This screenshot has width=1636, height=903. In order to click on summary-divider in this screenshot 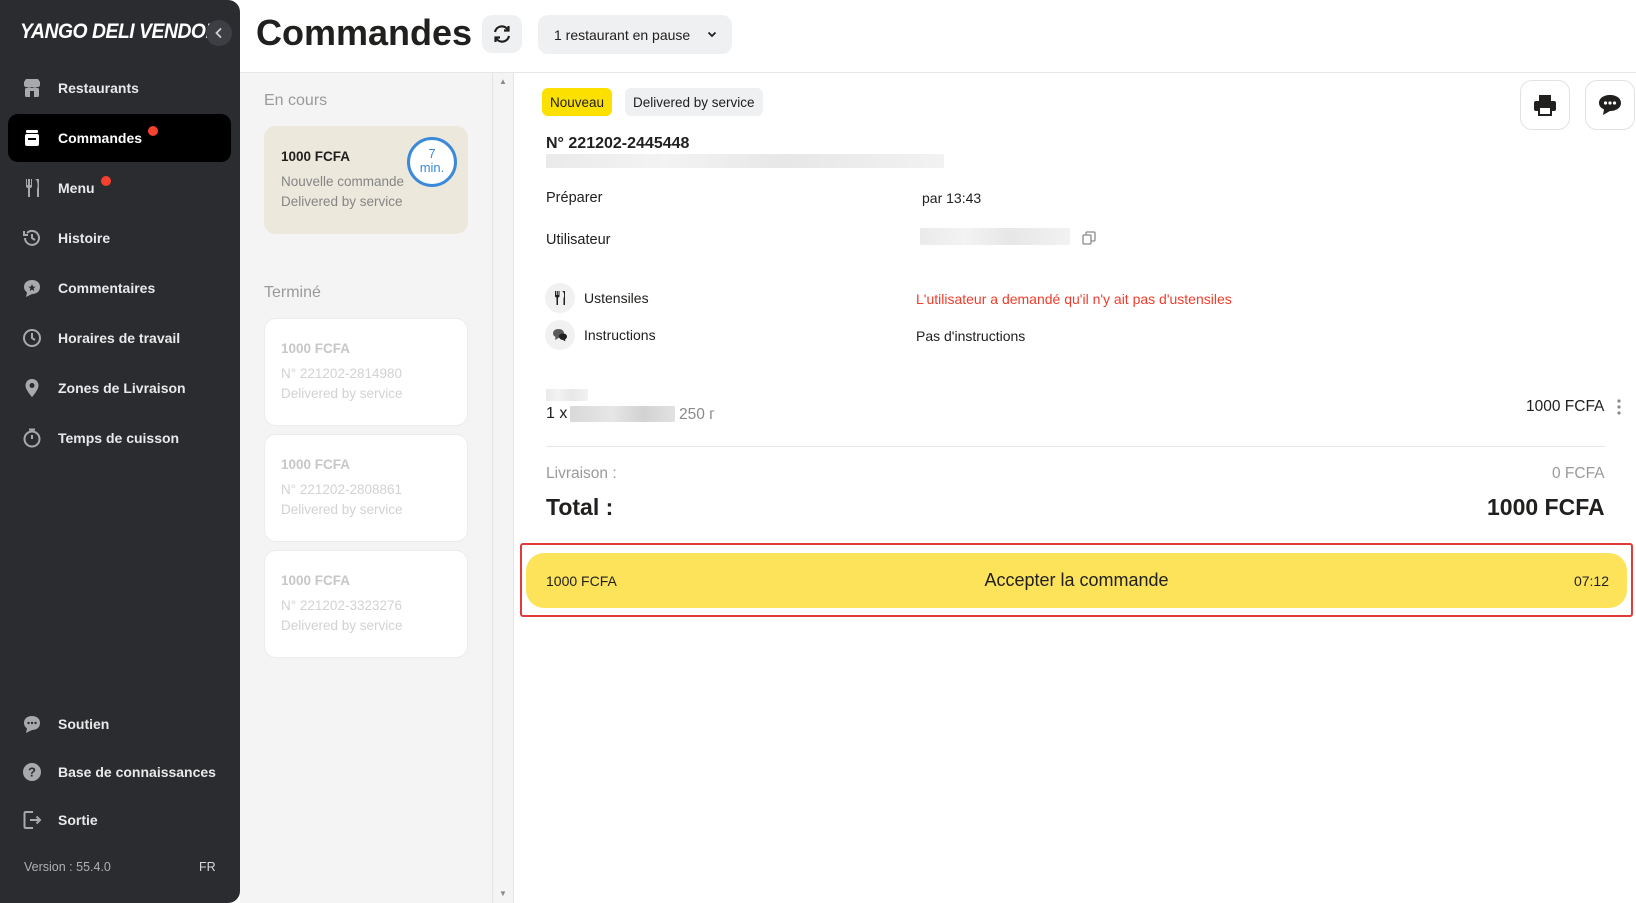, I will do `click(1075, 446)`.